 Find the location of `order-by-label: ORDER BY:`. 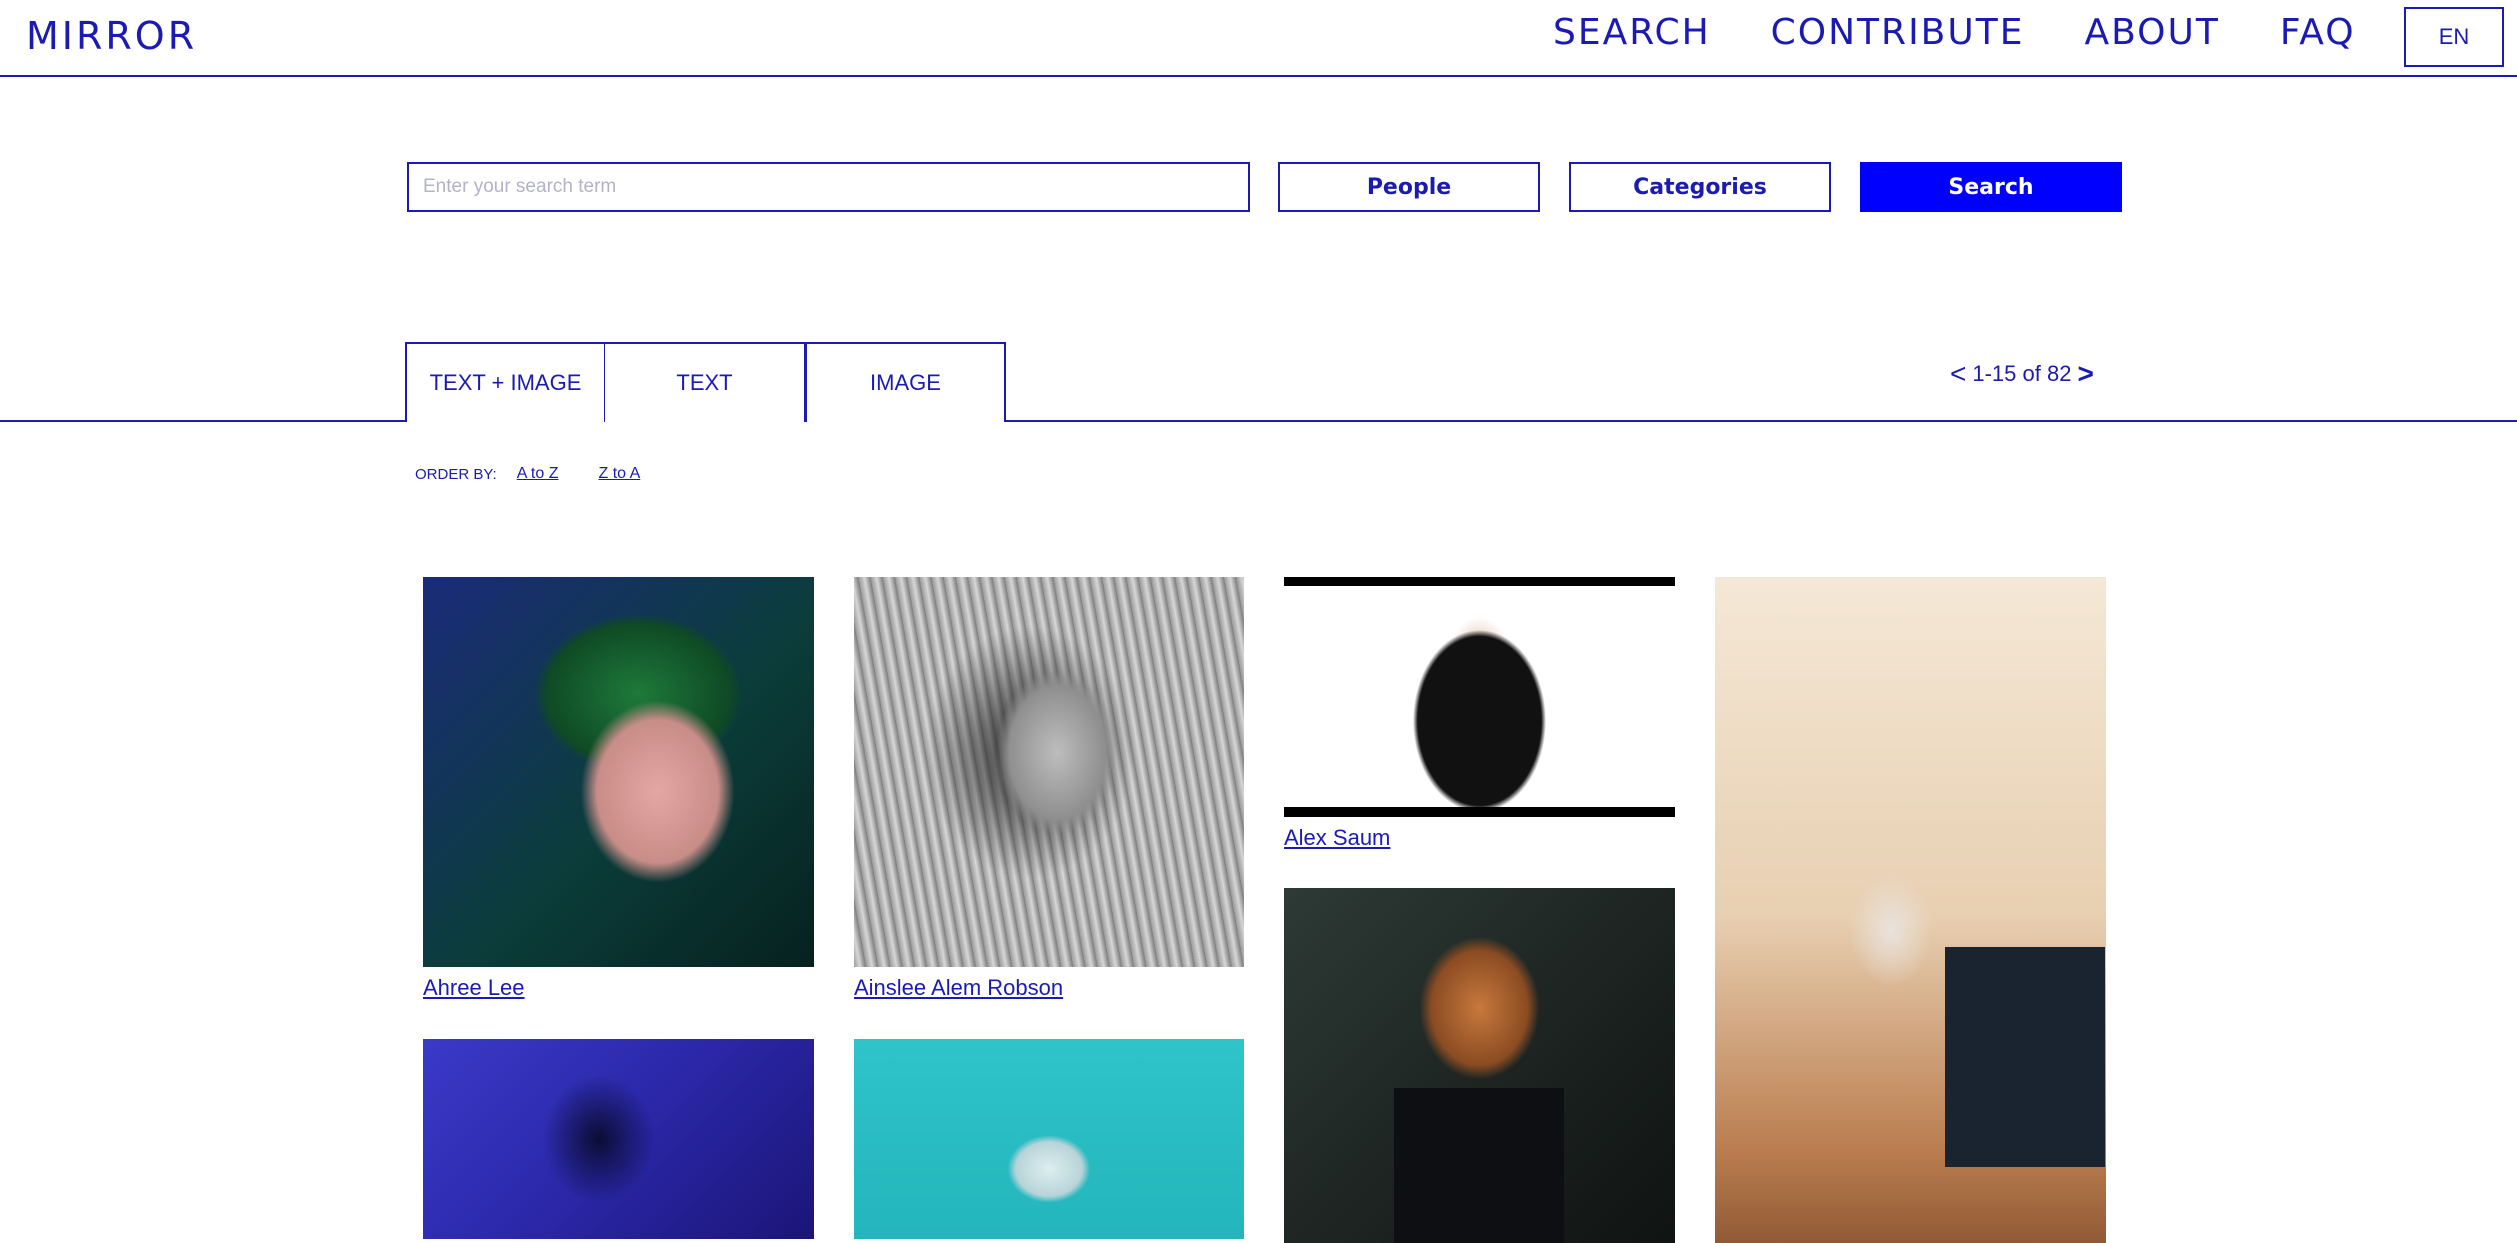

order-by-label: ORDER BY: is located at coordinates (456, 474).